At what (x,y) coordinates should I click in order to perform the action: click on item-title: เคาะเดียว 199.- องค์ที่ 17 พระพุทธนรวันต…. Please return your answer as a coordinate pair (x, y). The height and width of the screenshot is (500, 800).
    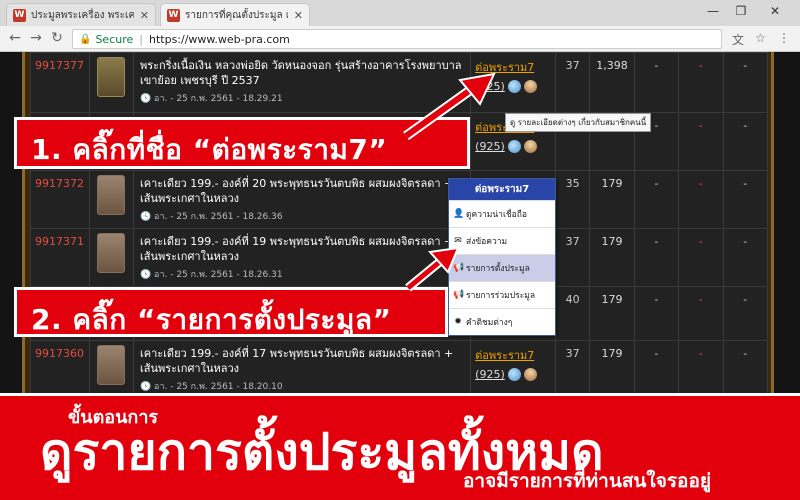
    Looking at the image, I should click on (302, 361).